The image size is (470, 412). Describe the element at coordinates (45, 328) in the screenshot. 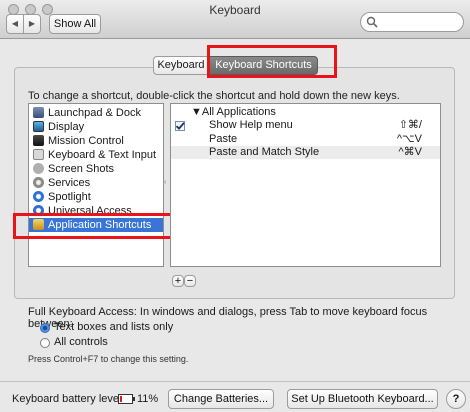

I see `radio-text-boxes` at that location.